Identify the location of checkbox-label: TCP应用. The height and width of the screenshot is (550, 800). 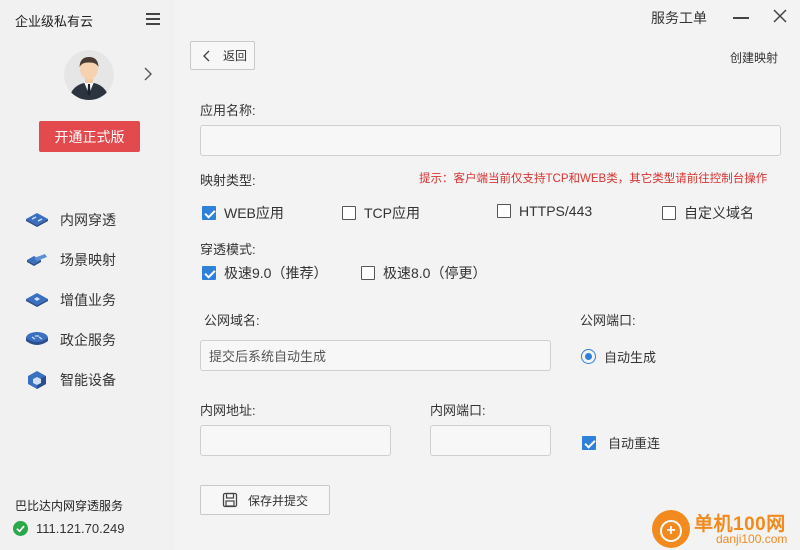
(392, 213).